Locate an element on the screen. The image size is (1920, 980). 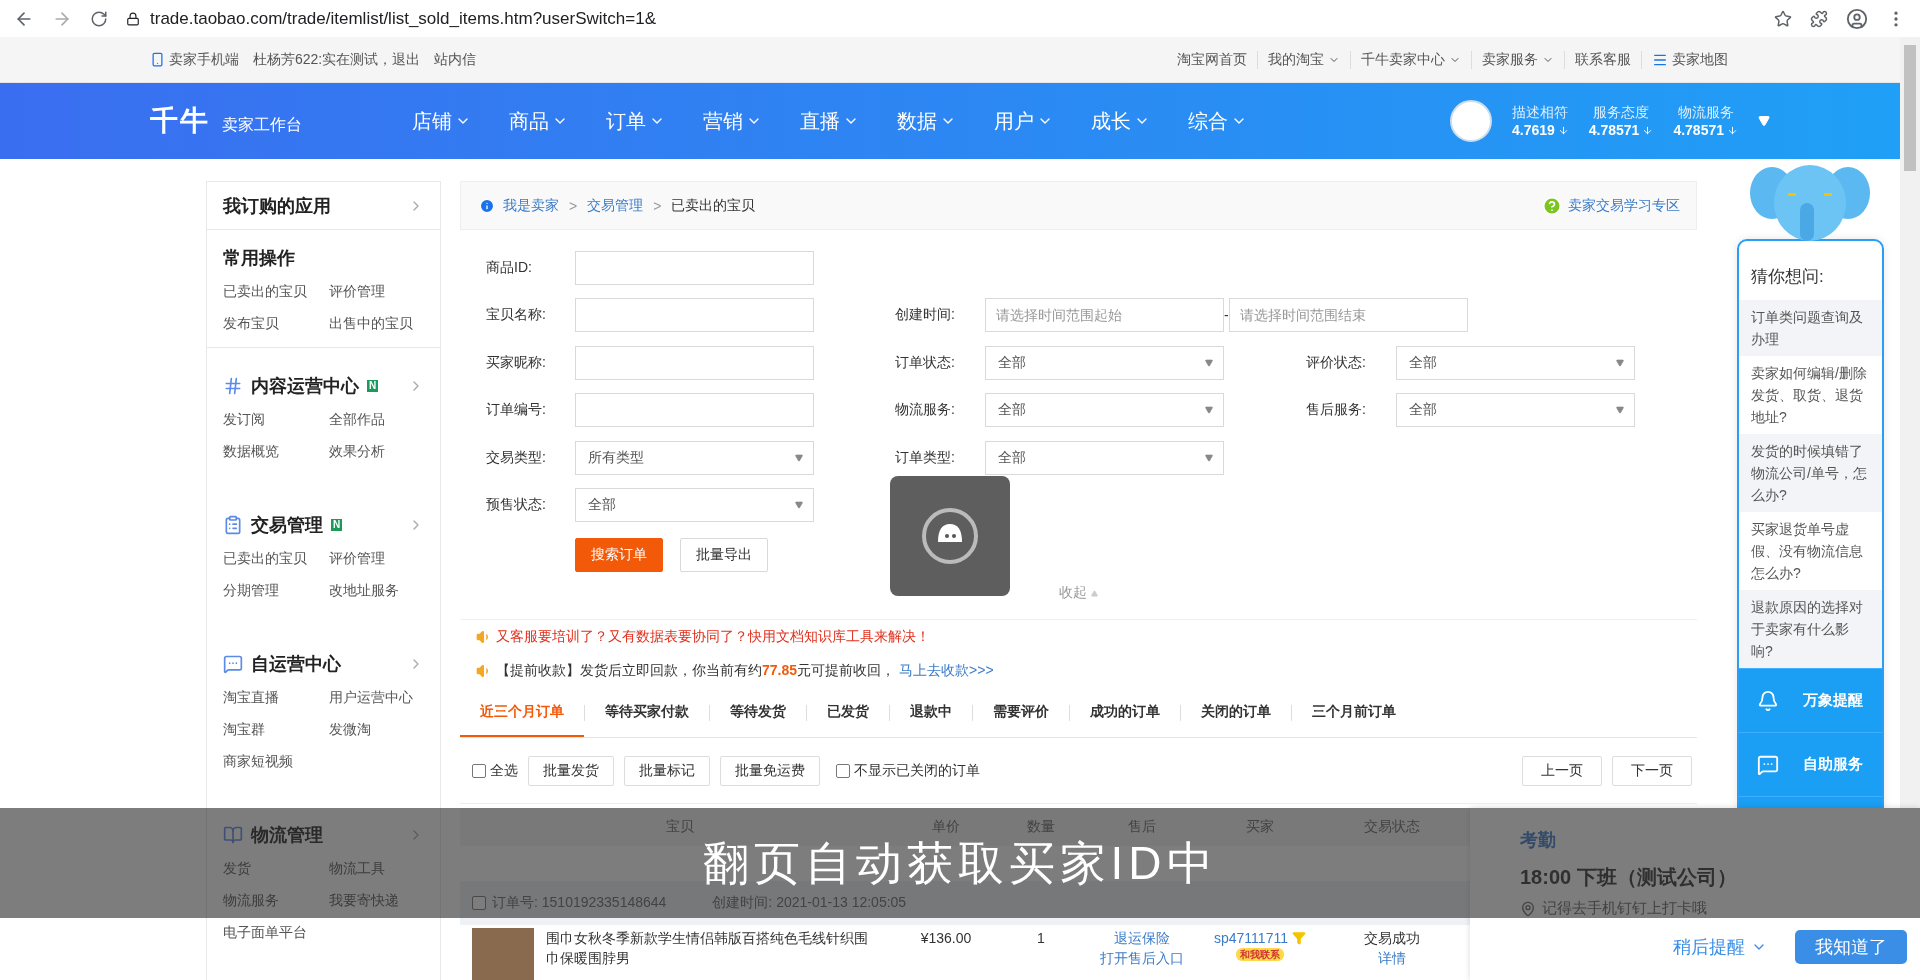
sidebar-item: 淘宝群 is located at coordinates (276, 730).